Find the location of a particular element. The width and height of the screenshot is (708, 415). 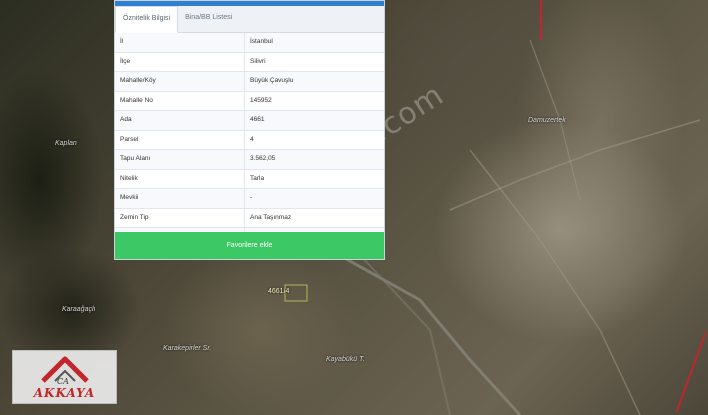

table-row: Nitelik Tarla is located at coordinates (249, 179).